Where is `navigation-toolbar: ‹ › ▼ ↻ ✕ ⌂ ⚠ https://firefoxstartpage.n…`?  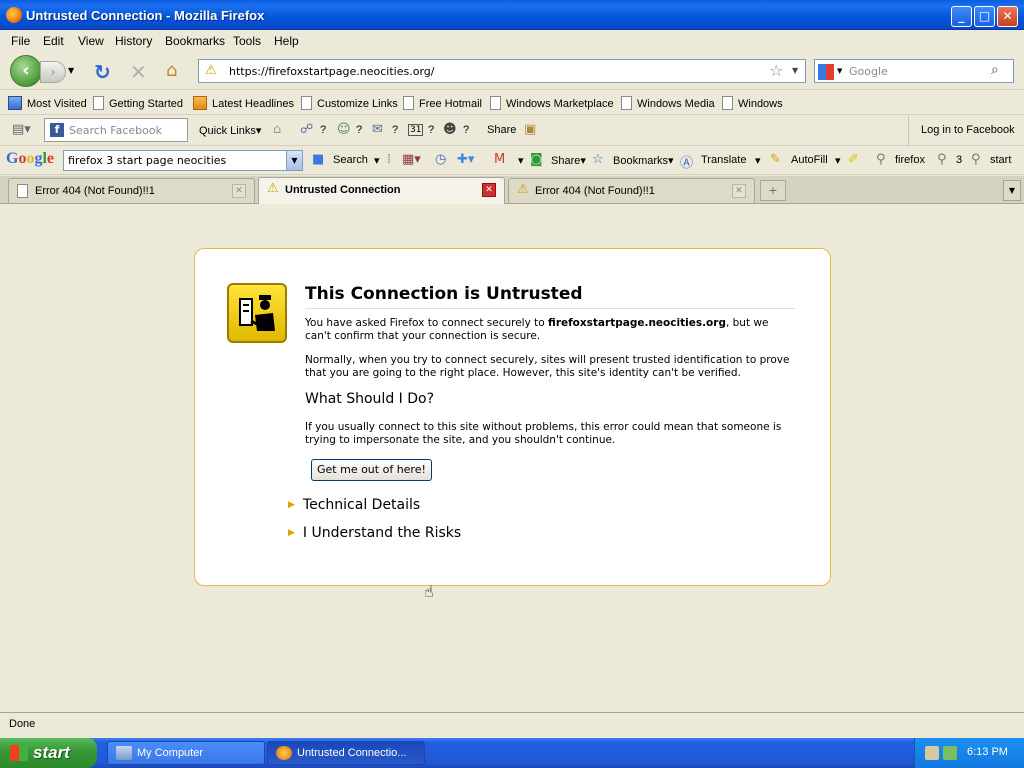
navigation-toolbar: ‹ › ▼ ↻ ✕ ⌂ ⚠ https://firefoxstartpage.n… is located at coordinates (512, 71).